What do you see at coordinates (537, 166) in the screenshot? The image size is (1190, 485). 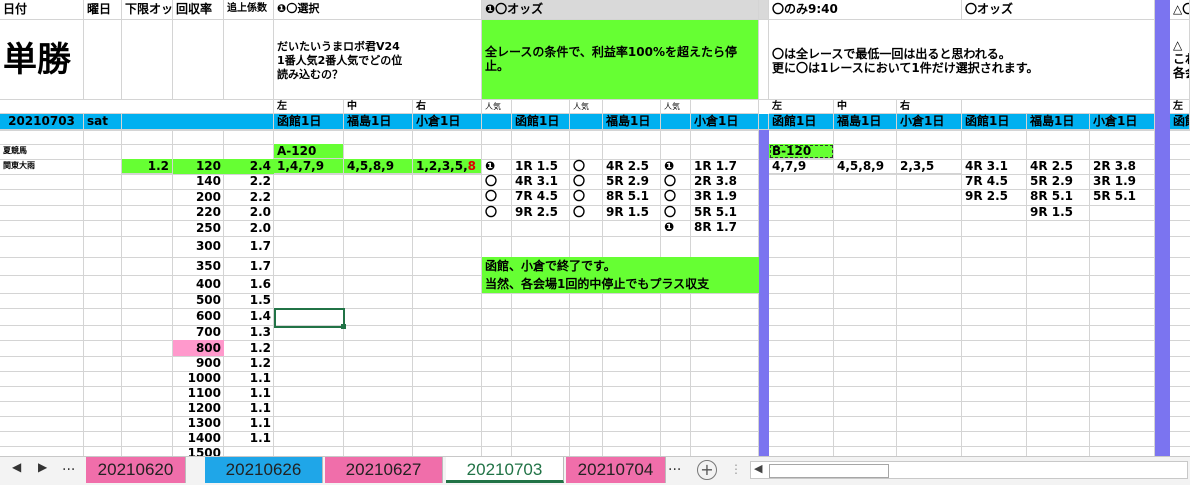 I see `odds-hakodate: 1R 1.5` at bounding box center [537, 166].